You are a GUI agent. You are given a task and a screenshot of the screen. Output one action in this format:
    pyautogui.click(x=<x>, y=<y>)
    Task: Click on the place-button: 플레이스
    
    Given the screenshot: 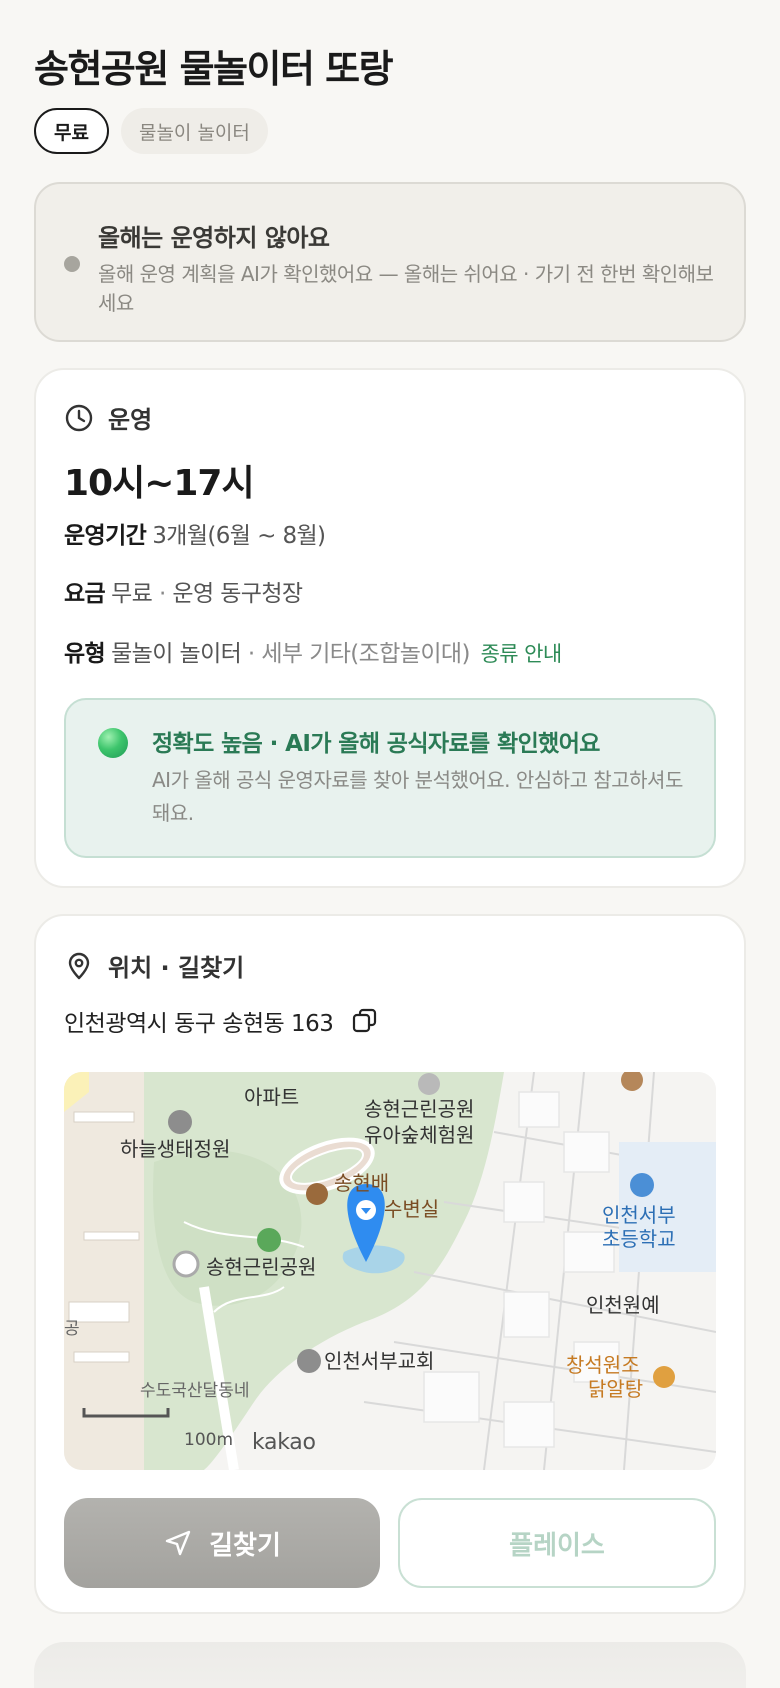 What is the action you would take?
    pyautogui.click(x=557, y=1543)
    